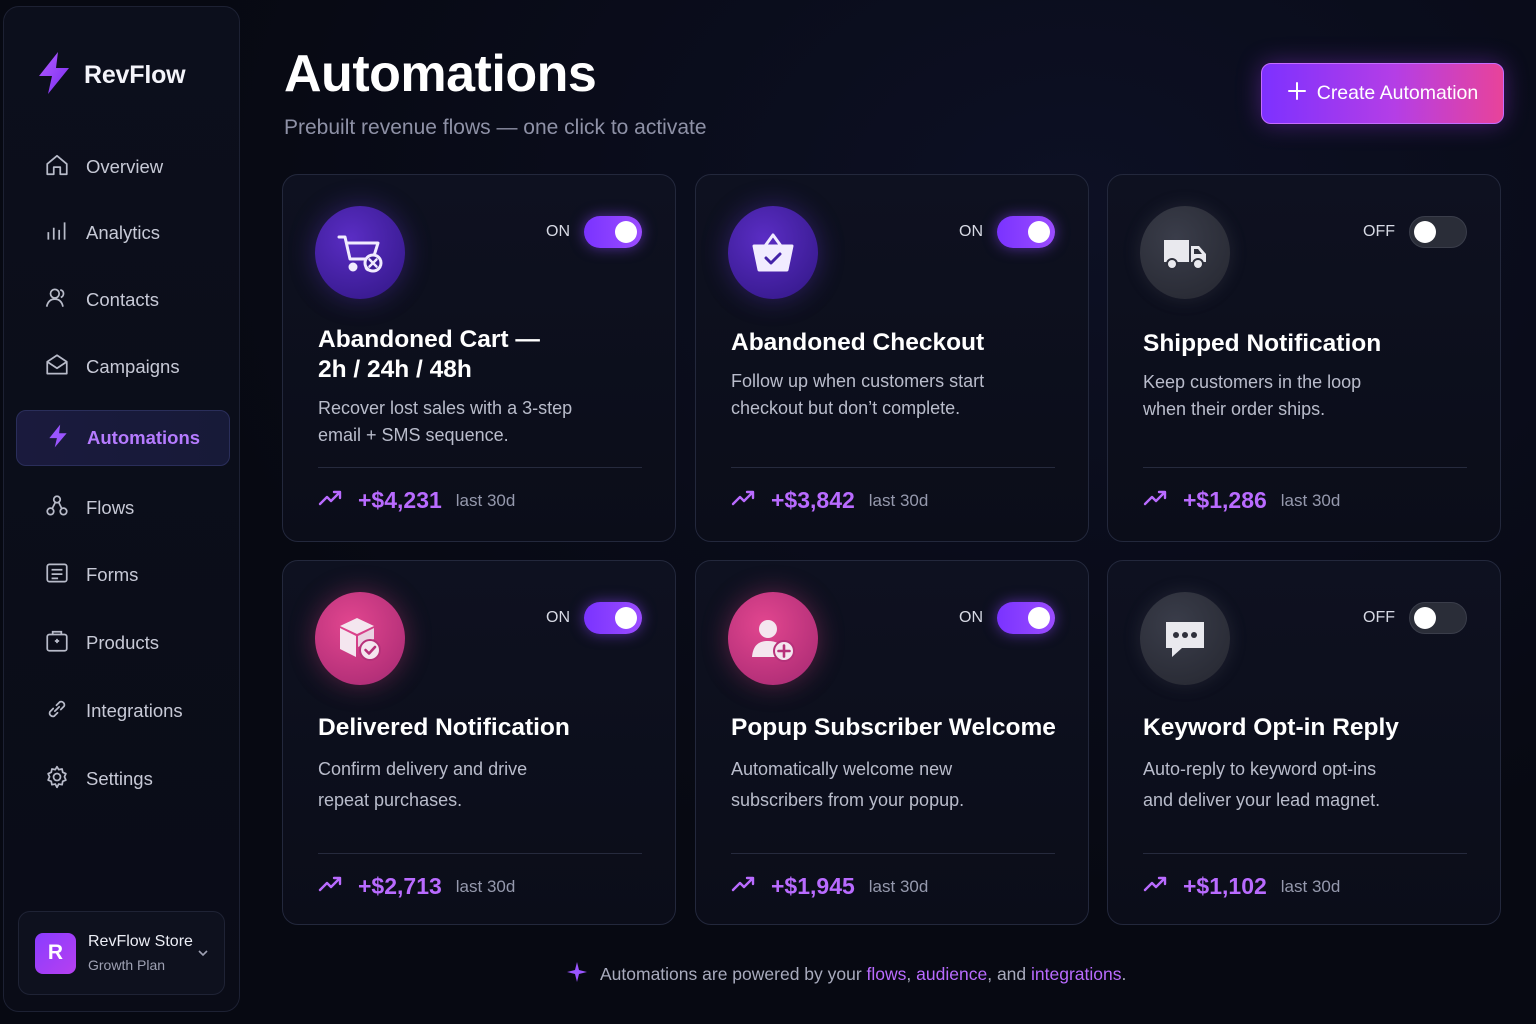  Describe the element at coordinates (140, 953) in the screenshot. I see `store-info: RevFlow Store Growth Plan` at that location.